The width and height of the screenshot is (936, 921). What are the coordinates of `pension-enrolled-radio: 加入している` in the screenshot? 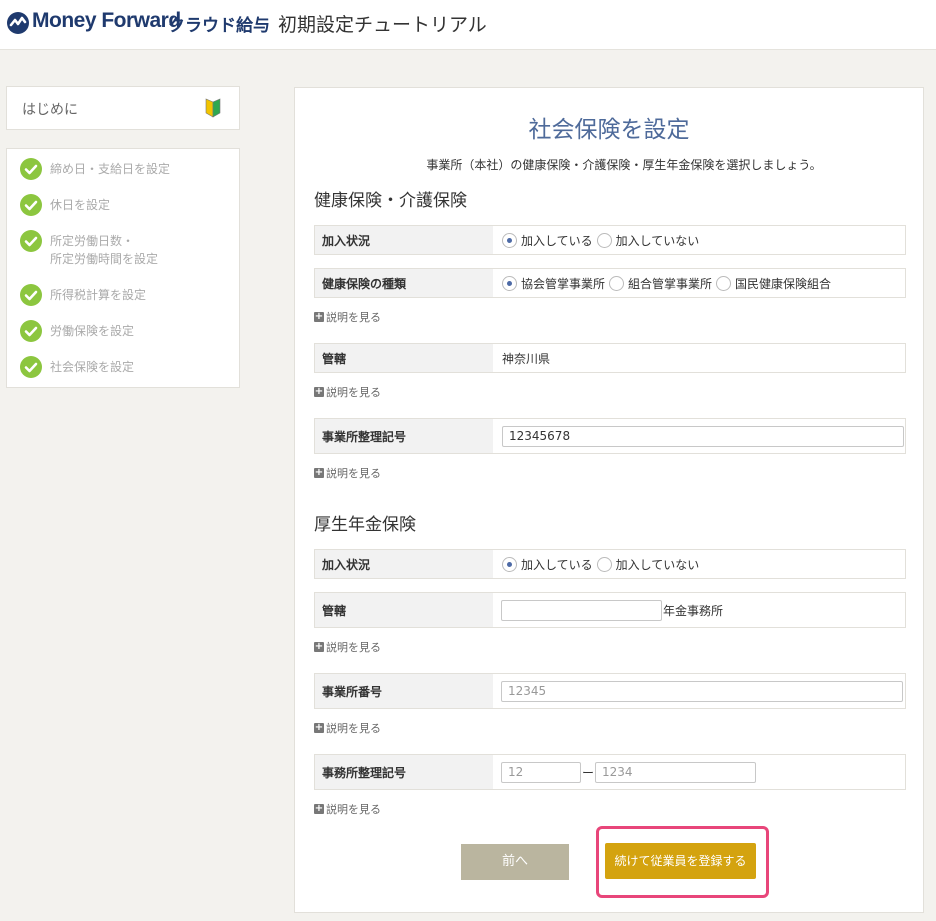 It's located at (547, 564).